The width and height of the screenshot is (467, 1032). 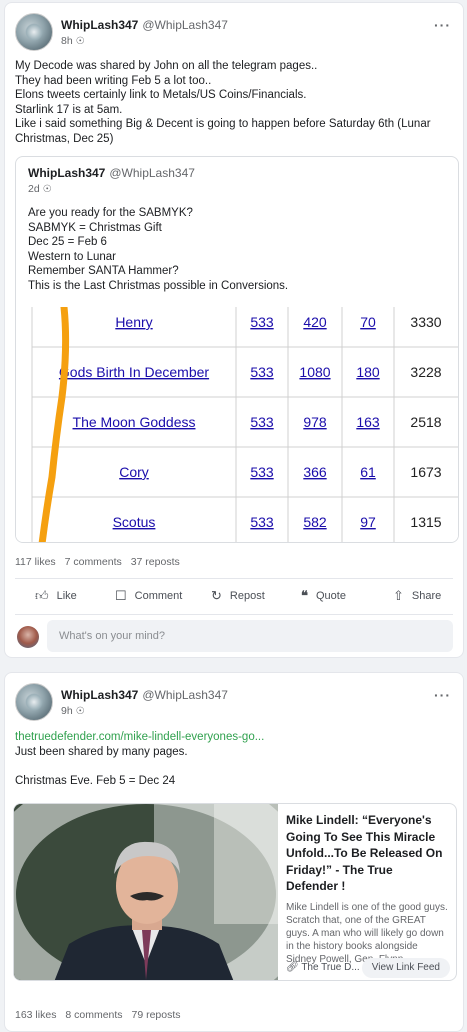 What do you see at coordinates (66, 173) in the screenshot?
I see `quoted-author-name: WhipLash347` at bounding box center [66, 173].